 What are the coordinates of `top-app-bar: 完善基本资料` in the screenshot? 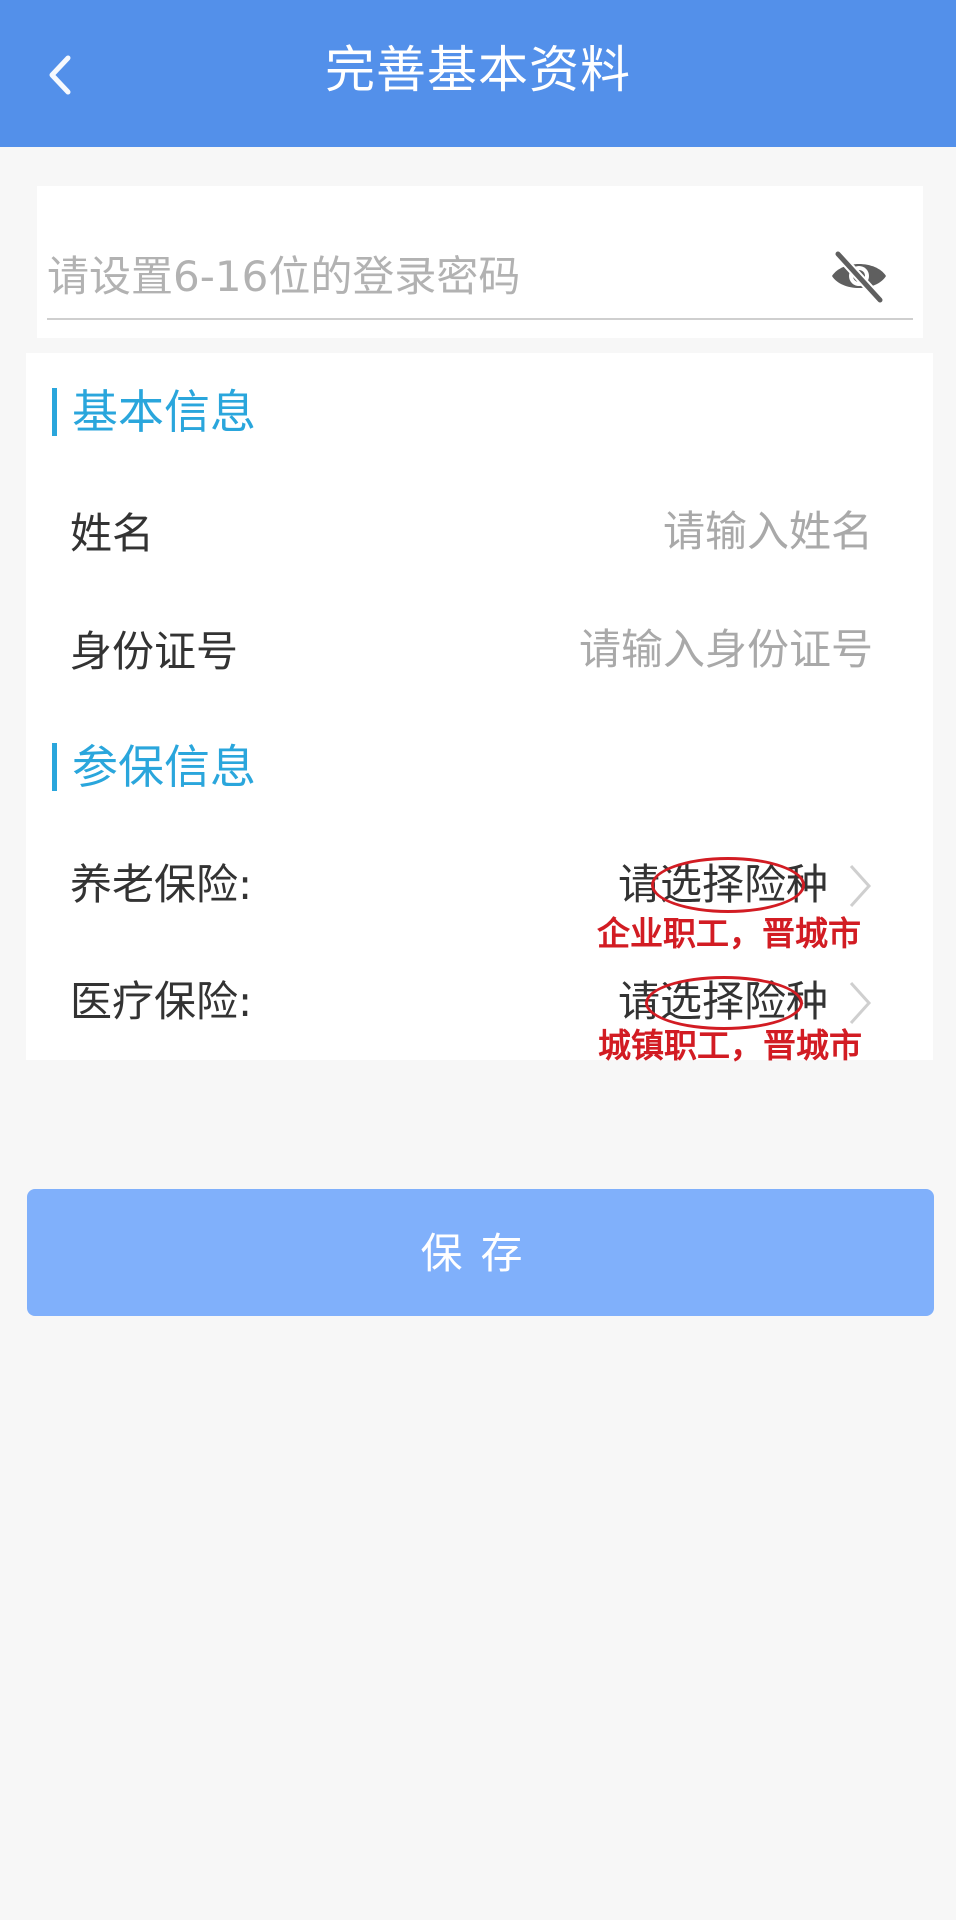 It's located at (478, 73).